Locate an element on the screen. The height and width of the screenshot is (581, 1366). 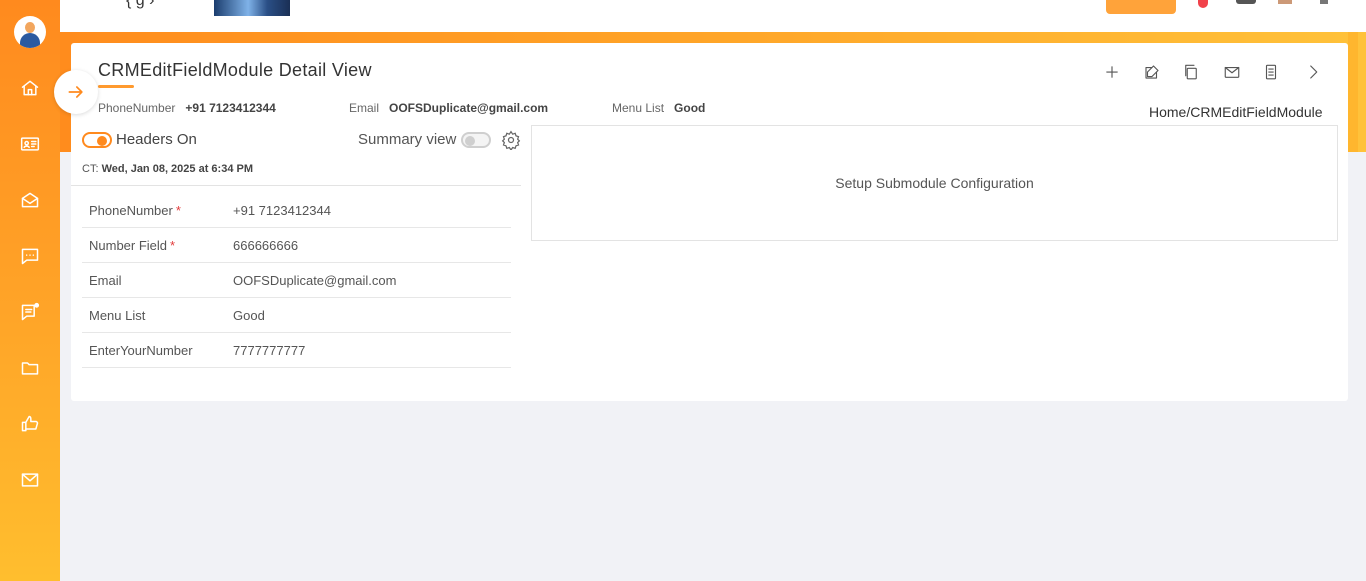
field-label: PhoneNumber is located at coordinates (131, 210).